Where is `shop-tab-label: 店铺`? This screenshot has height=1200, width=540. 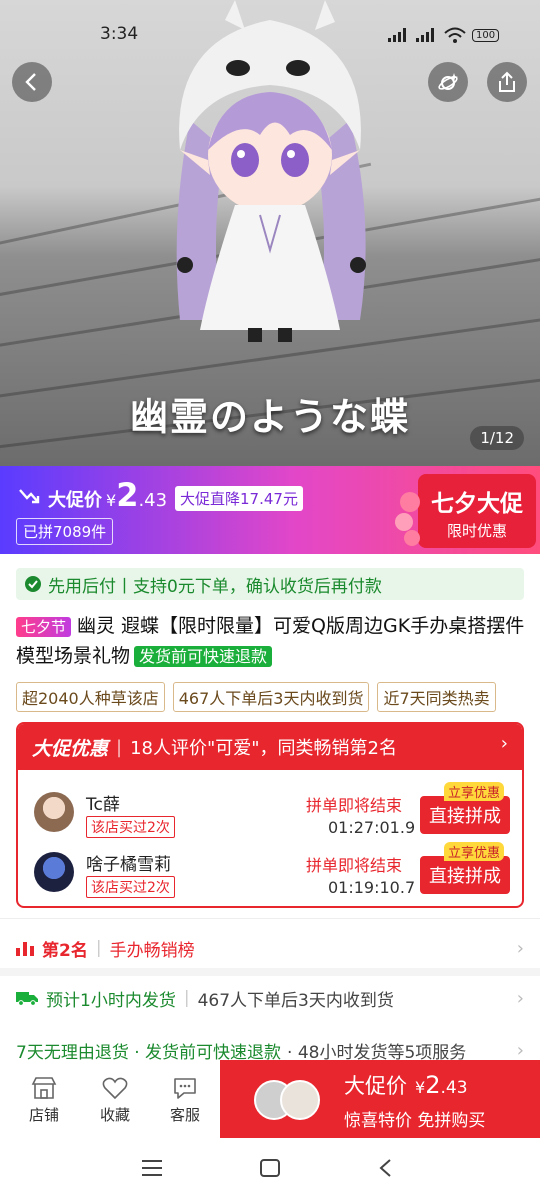 shop-tab-label: 店铺 is located at coordinates (43, 1115).